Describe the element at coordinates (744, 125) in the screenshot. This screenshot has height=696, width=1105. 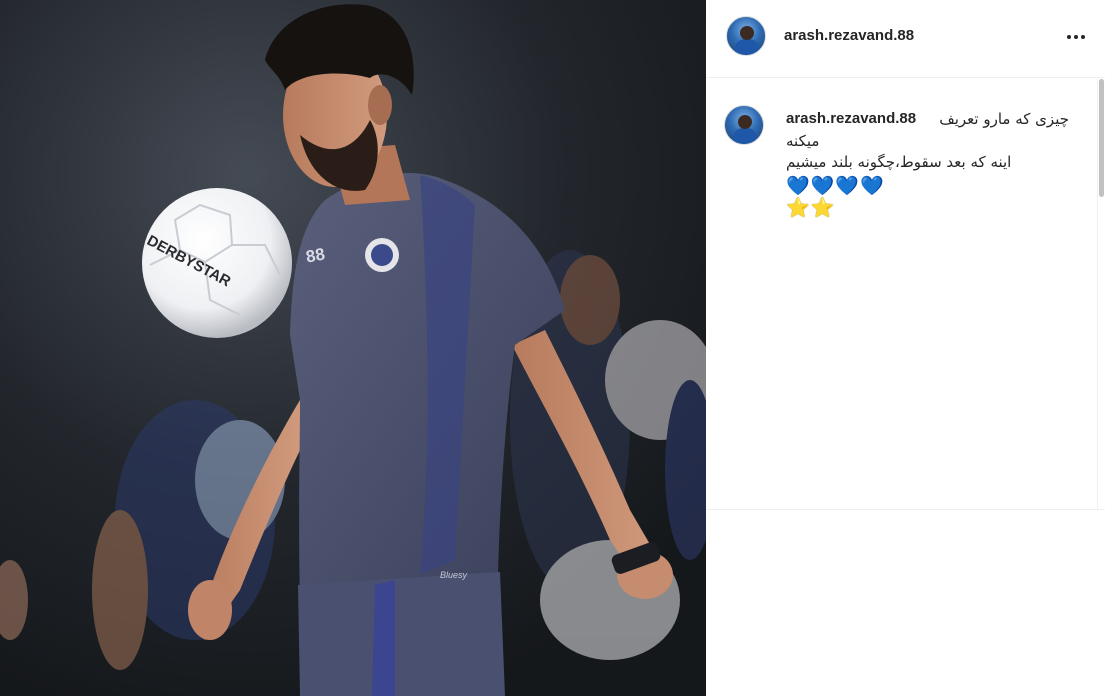
I see `caption-avatar` at that location.